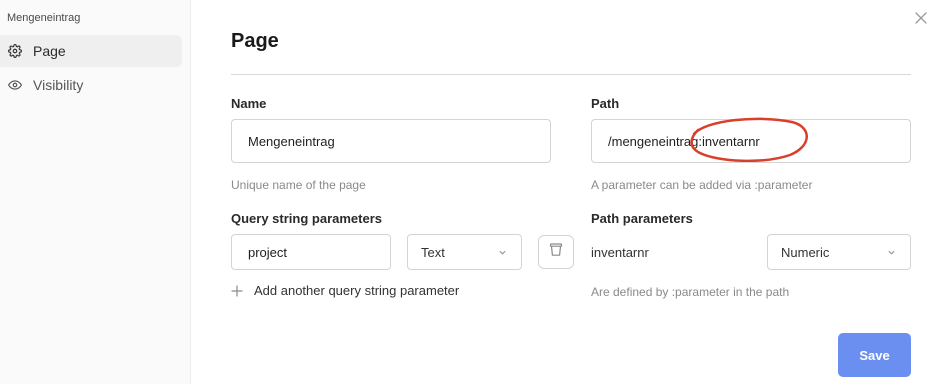 The height and width of the screenshot is (384, 938). Describe the element at coordinates (921, 18) in the screenshot. I see `close-icon` at that location.